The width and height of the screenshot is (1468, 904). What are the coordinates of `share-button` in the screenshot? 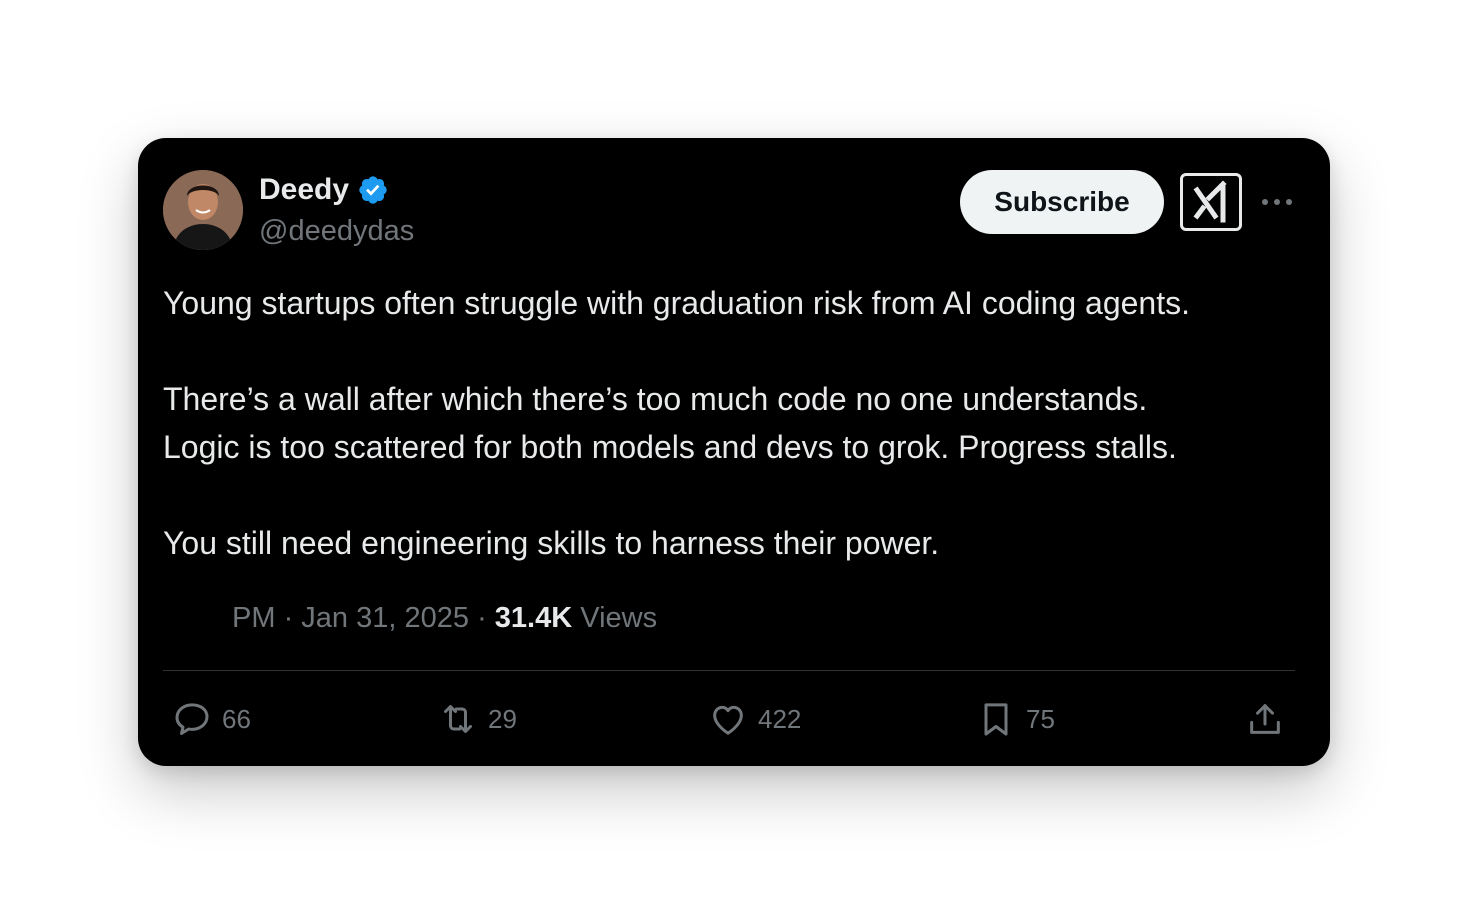 It's located at (1265, 719).